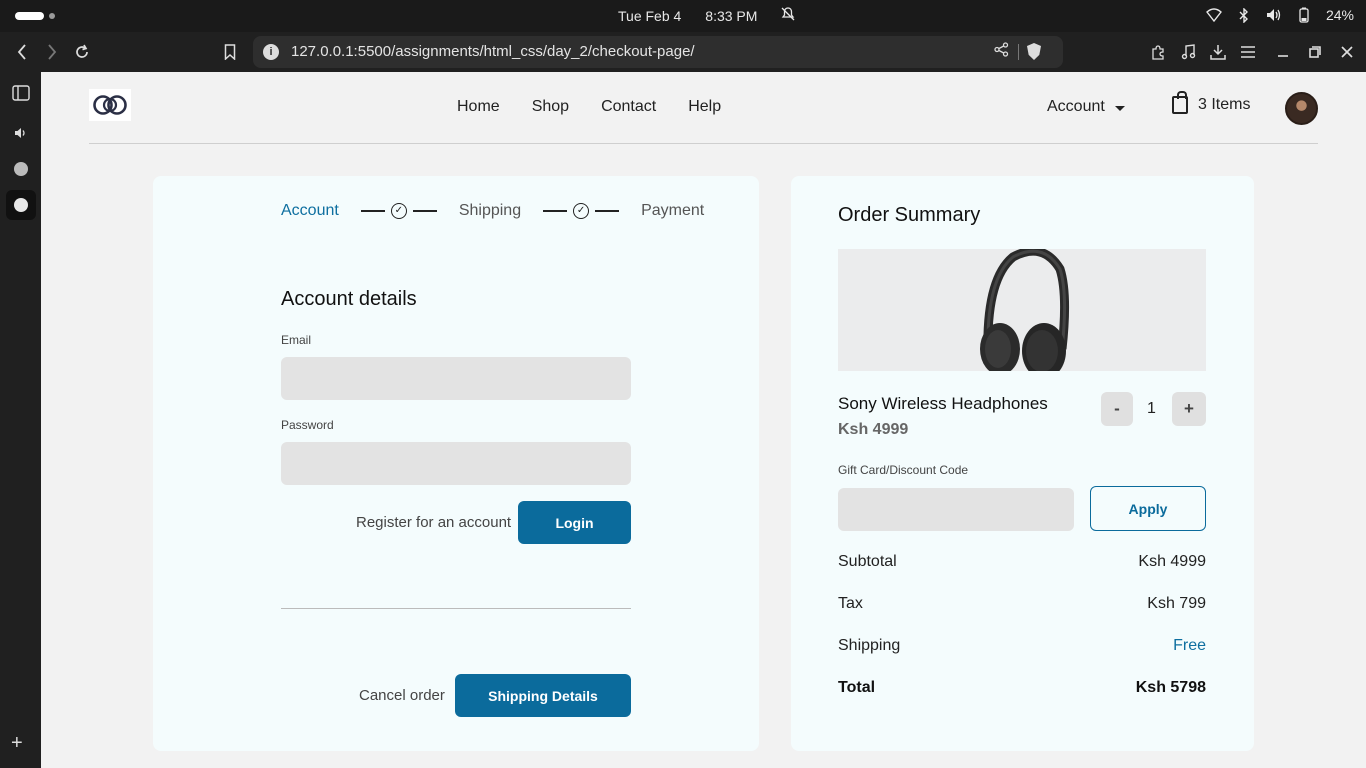 This screenshot has width=1366, height=768. I want to click on tax-label: Tax, so click(850, 603).